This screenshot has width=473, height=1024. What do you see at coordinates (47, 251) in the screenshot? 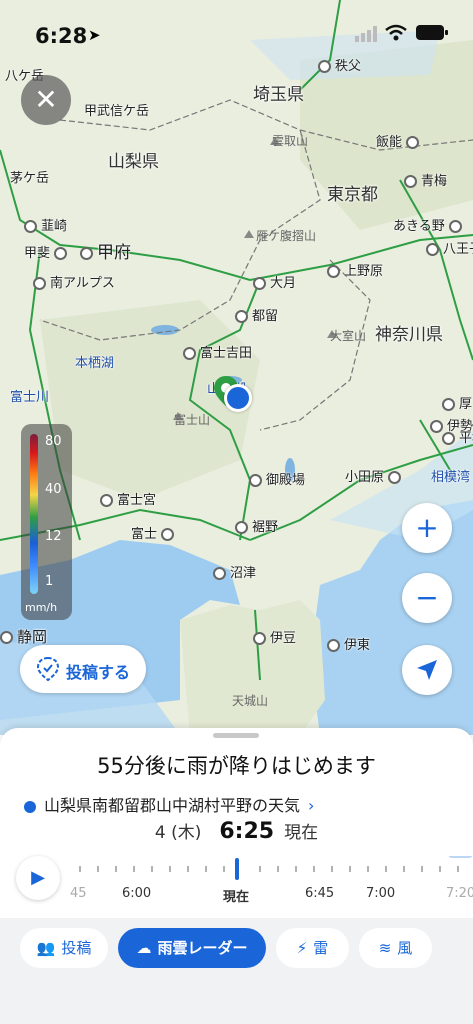
I see `place-label: 甲斐` at bounding box center [47, 251].